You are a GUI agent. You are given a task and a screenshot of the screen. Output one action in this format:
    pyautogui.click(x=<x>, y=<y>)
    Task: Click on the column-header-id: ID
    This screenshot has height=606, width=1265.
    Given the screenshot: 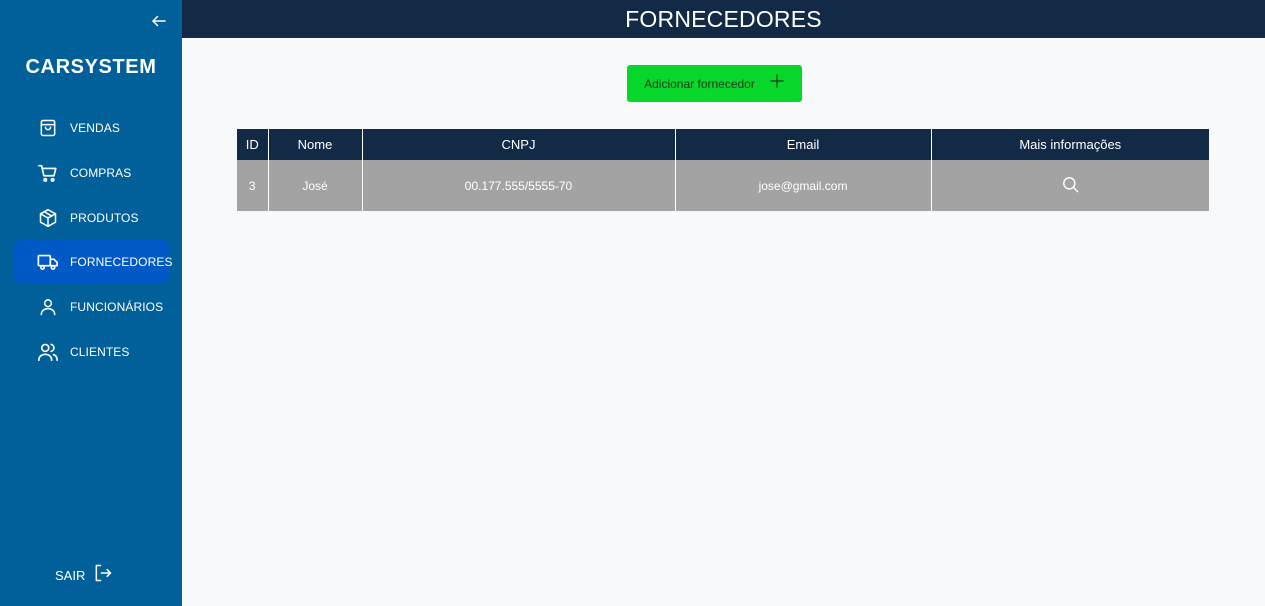 What is the action you would take?
    pyautogui.click(x=253, y=144)
    